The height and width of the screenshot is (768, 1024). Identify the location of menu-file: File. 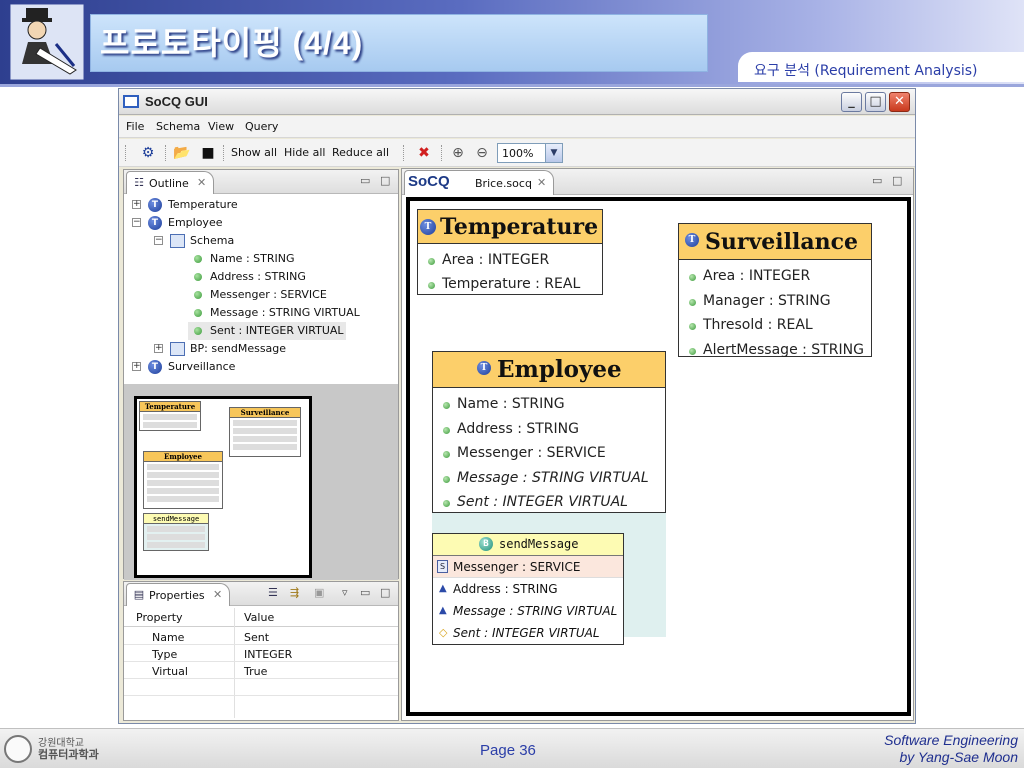
(135, 126).